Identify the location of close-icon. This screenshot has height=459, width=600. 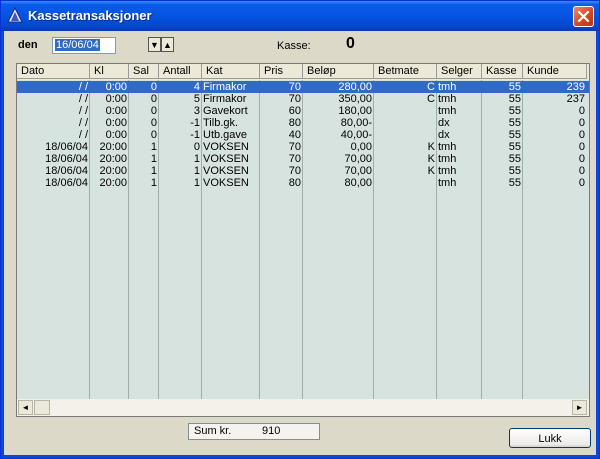
(583, 16).